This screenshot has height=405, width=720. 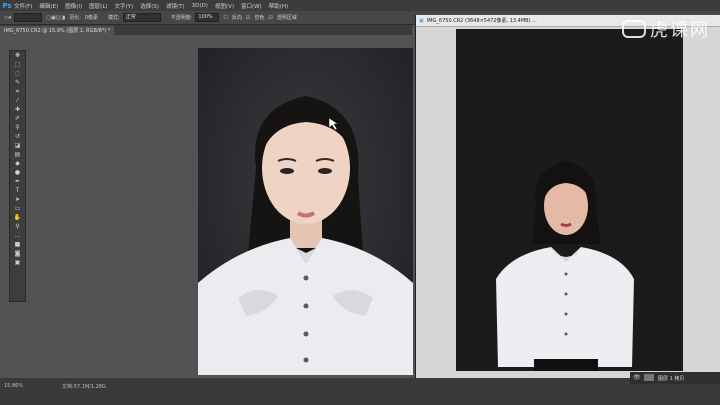 I want to click on menu-file: 文件(F), so click(x=23, y=6).